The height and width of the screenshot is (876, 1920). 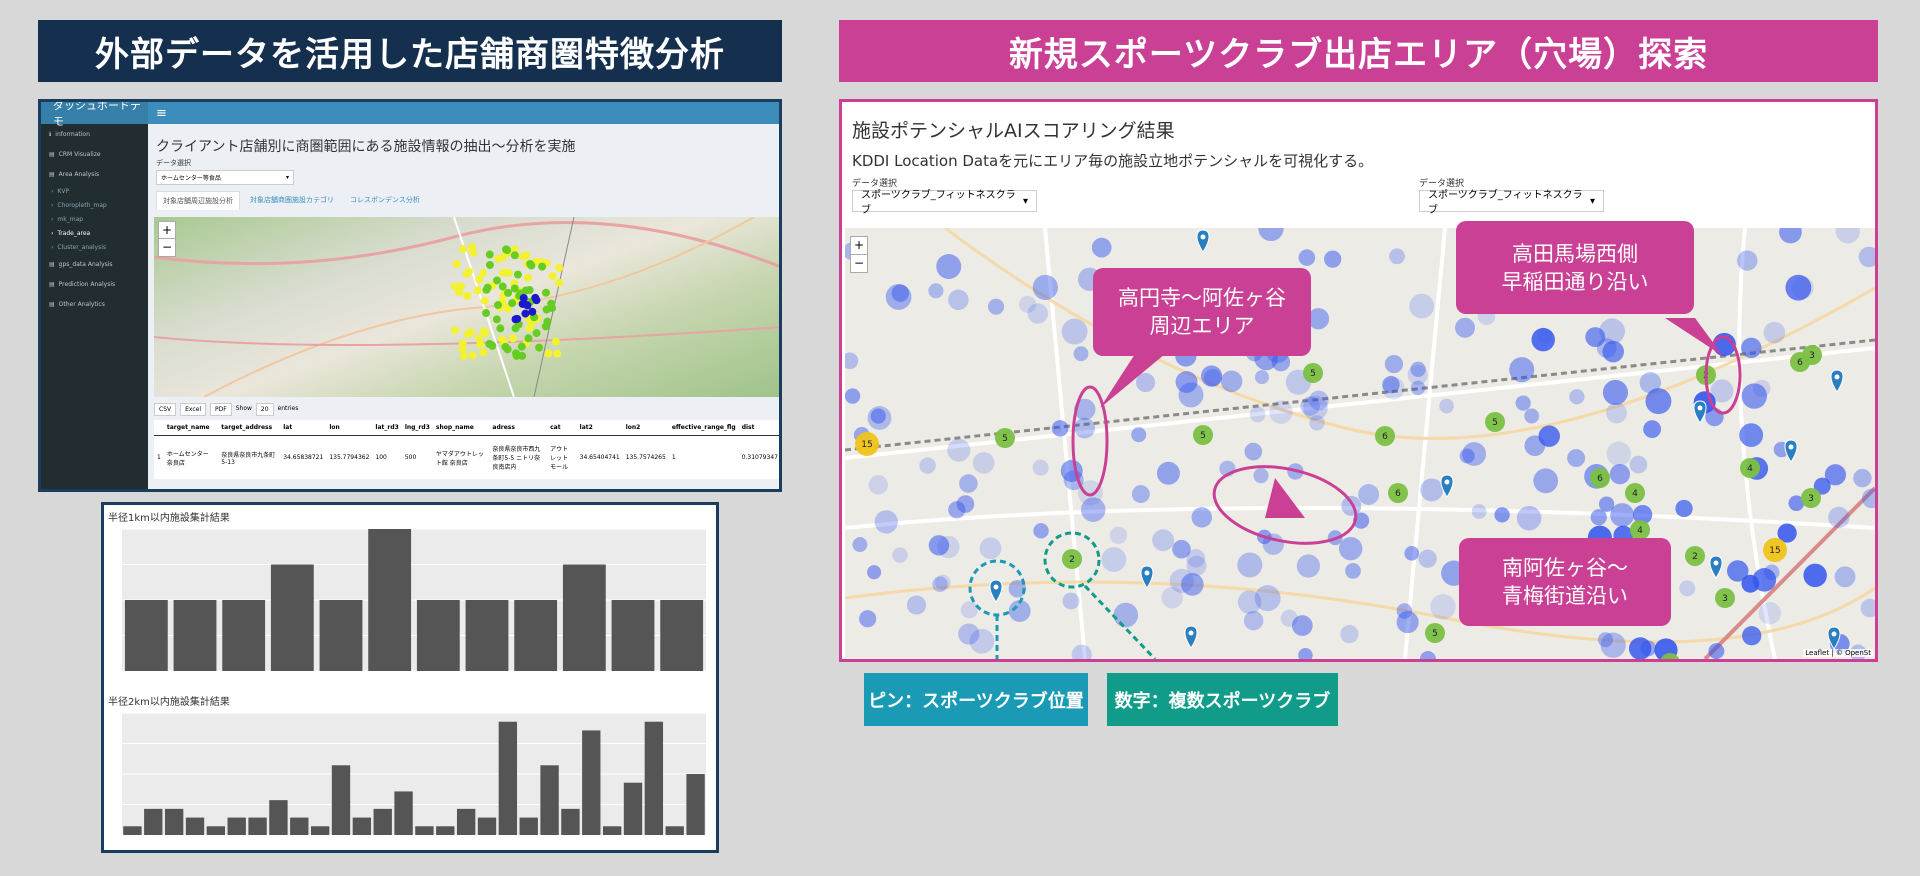 I want to click on column-header: adress, so click(x=518, y=428).